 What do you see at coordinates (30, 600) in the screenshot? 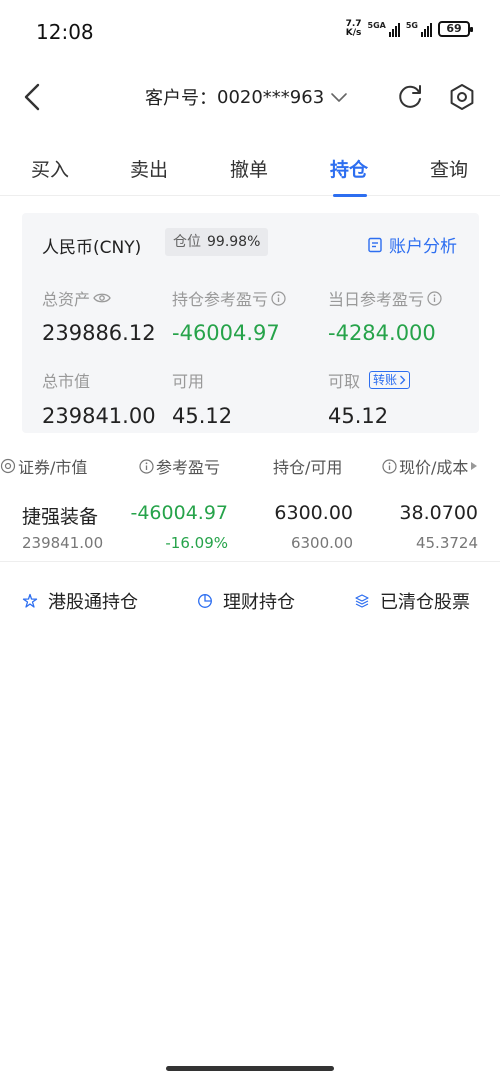
I see `hk-connect-icon` at bounding box center [30, 600].